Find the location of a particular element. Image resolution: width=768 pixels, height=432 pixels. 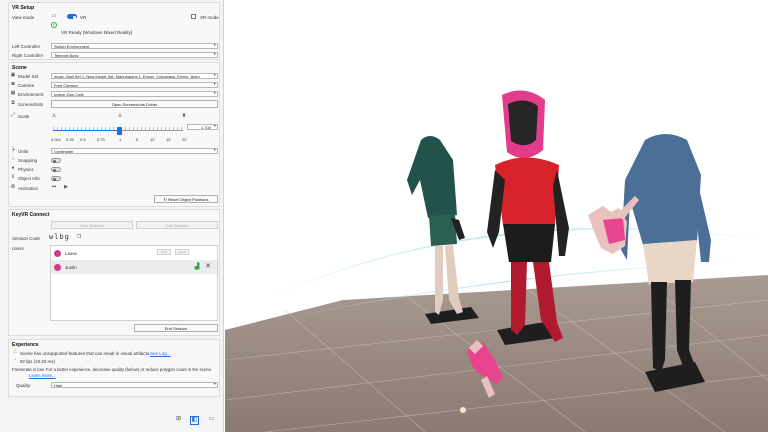

vr-setup-title: VR Setup is located at coordinates (23, 8).